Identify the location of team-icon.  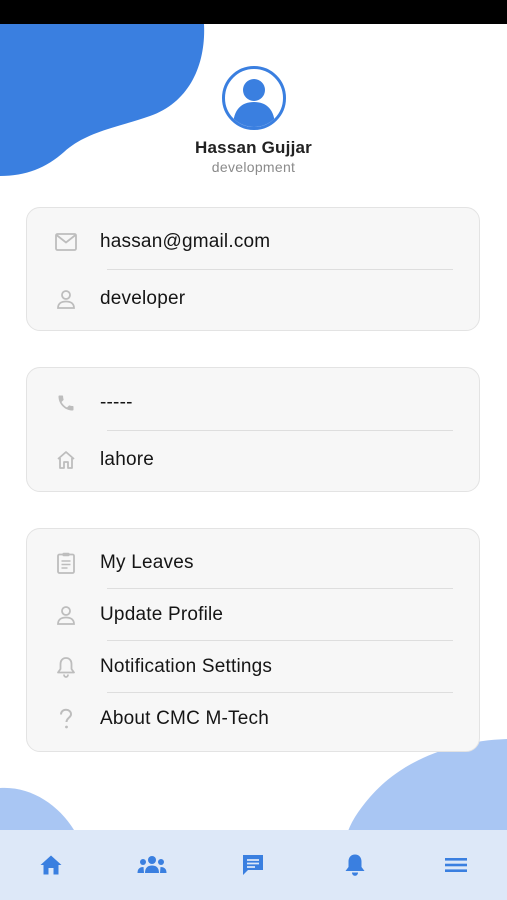
(152, 864).